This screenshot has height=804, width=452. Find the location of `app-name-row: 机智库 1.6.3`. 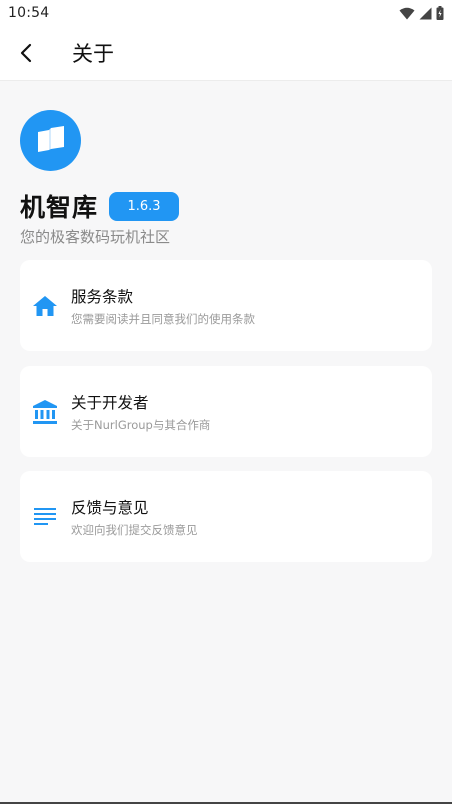

app-name-row: 机智库 1.6.3 is located at coordinates (100, 206).